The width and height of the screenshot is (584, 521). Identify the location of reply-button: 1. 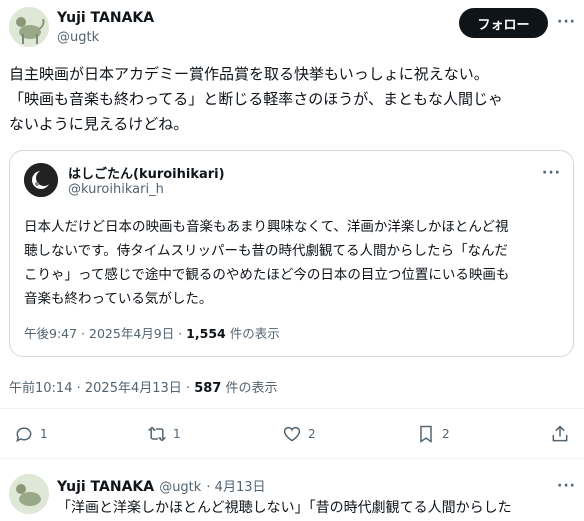
(31, 434).